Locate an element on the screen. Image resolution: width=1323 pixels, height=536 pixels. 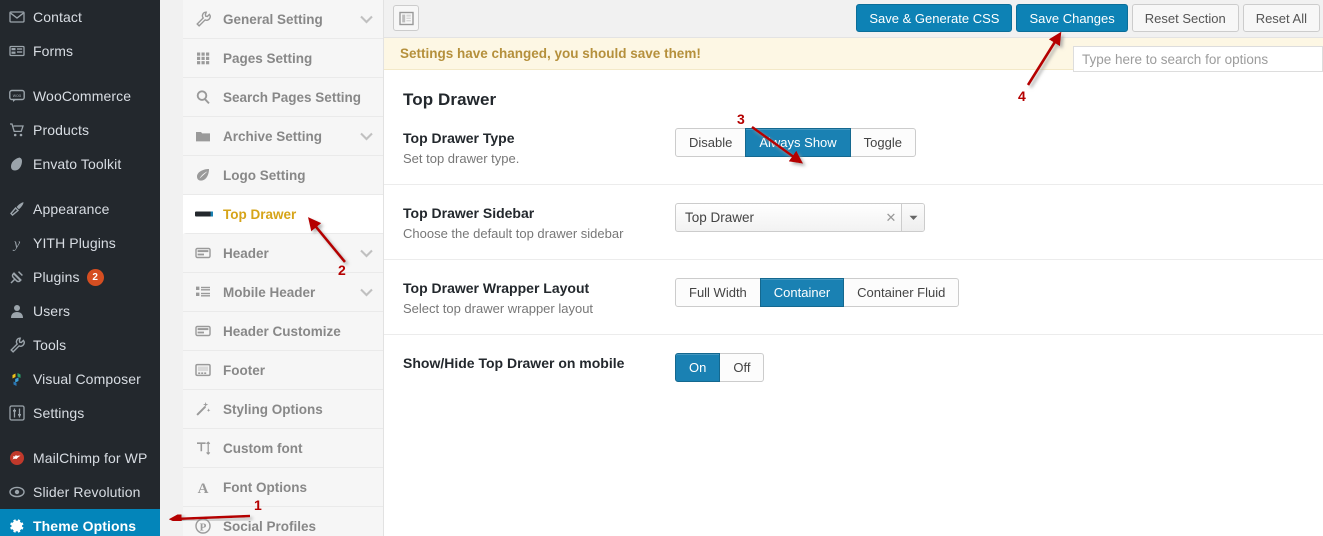
sidebar-item-contact: Contact is located at coordinates (80, 17).